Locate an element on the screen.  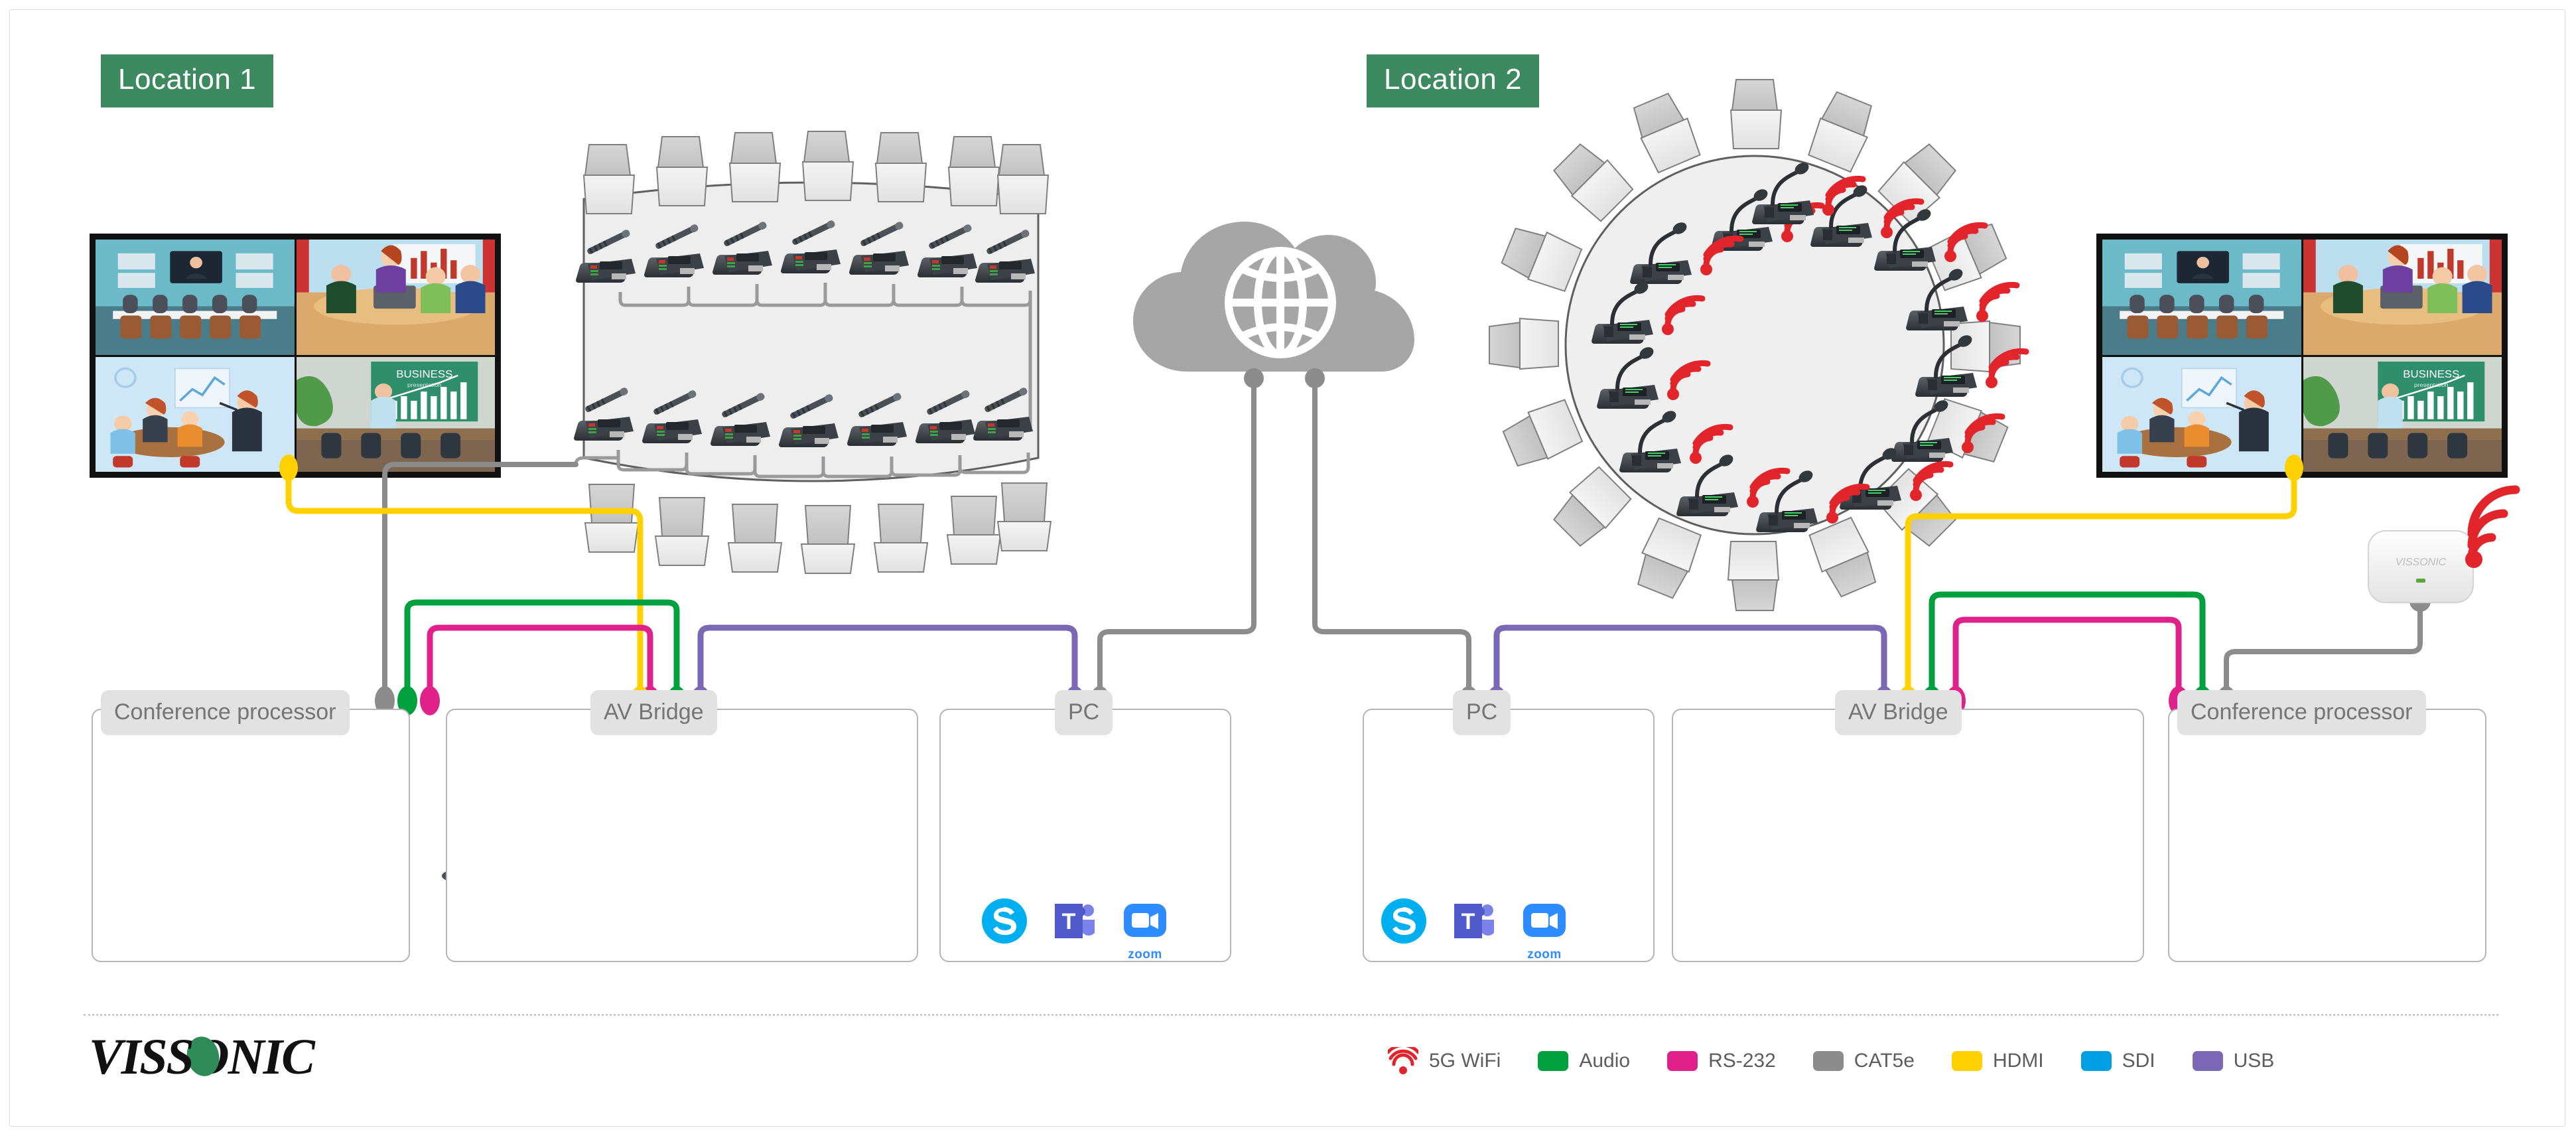
cable-hdmi-left is located at coordinates (464, 577).